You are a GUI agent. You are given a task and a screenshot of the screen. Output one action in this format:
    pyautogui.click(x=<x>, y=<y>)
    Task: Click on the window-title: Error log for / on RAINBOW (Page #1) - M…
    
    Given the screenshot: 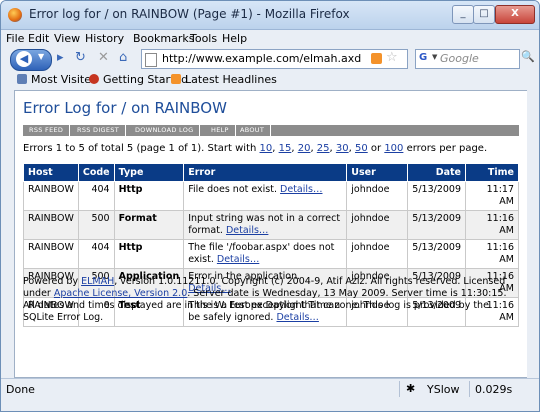 What is the action you would take?
    pyautogui.click(x=189, y=14)
    